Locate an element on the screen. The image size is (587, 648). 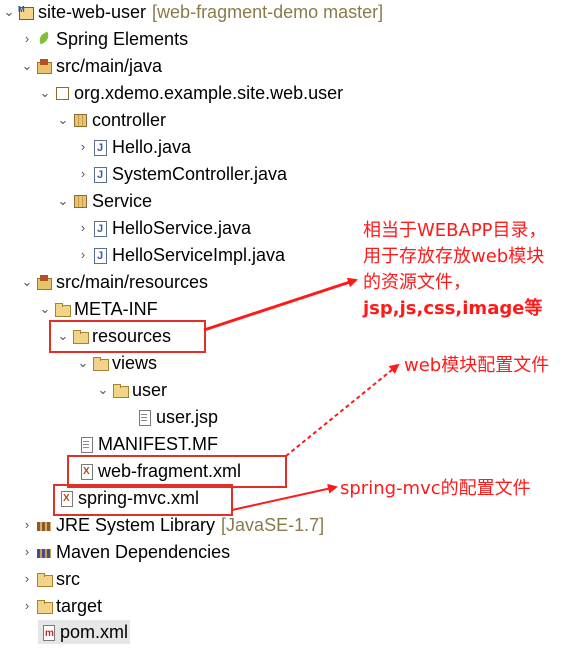
note-line: jsp,js,css,image等 is located at coordinates (453, 308).